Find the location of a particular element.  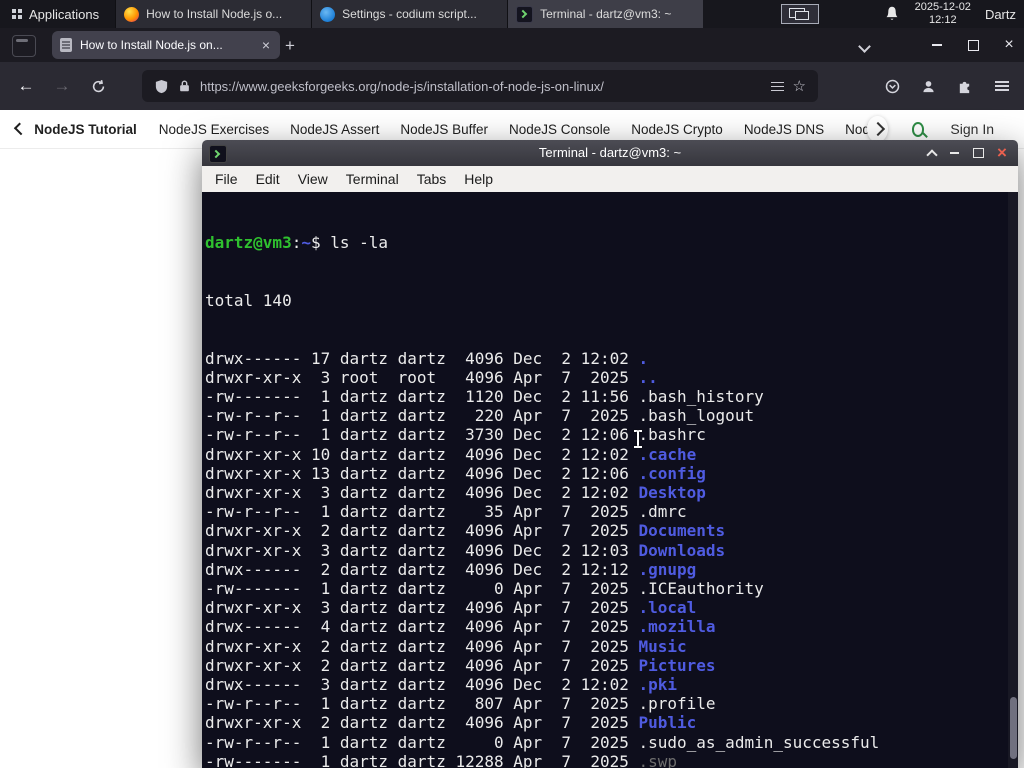

file-name: . is located at coordinates (643, 358).